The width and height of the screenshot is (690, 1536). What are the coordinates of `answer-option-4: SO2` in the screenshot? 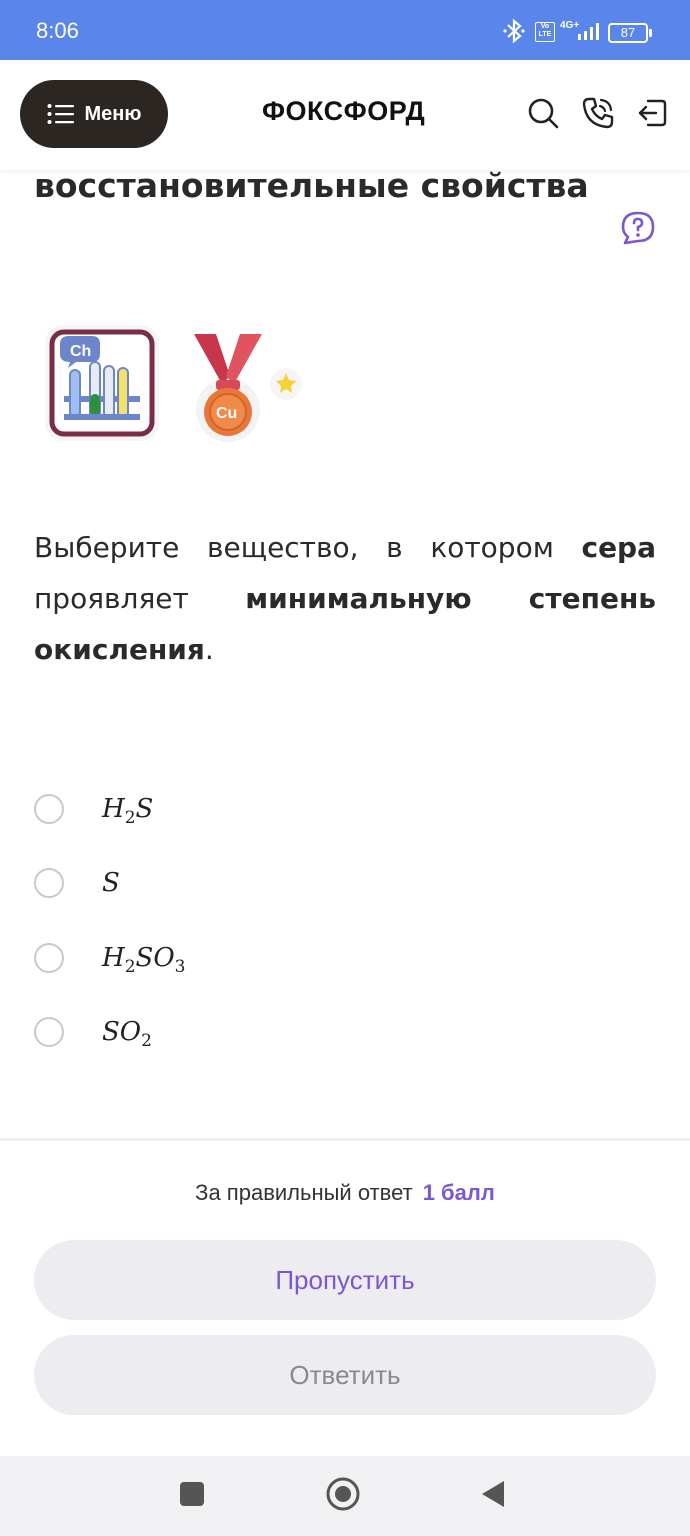 It's located at (234, 1032).